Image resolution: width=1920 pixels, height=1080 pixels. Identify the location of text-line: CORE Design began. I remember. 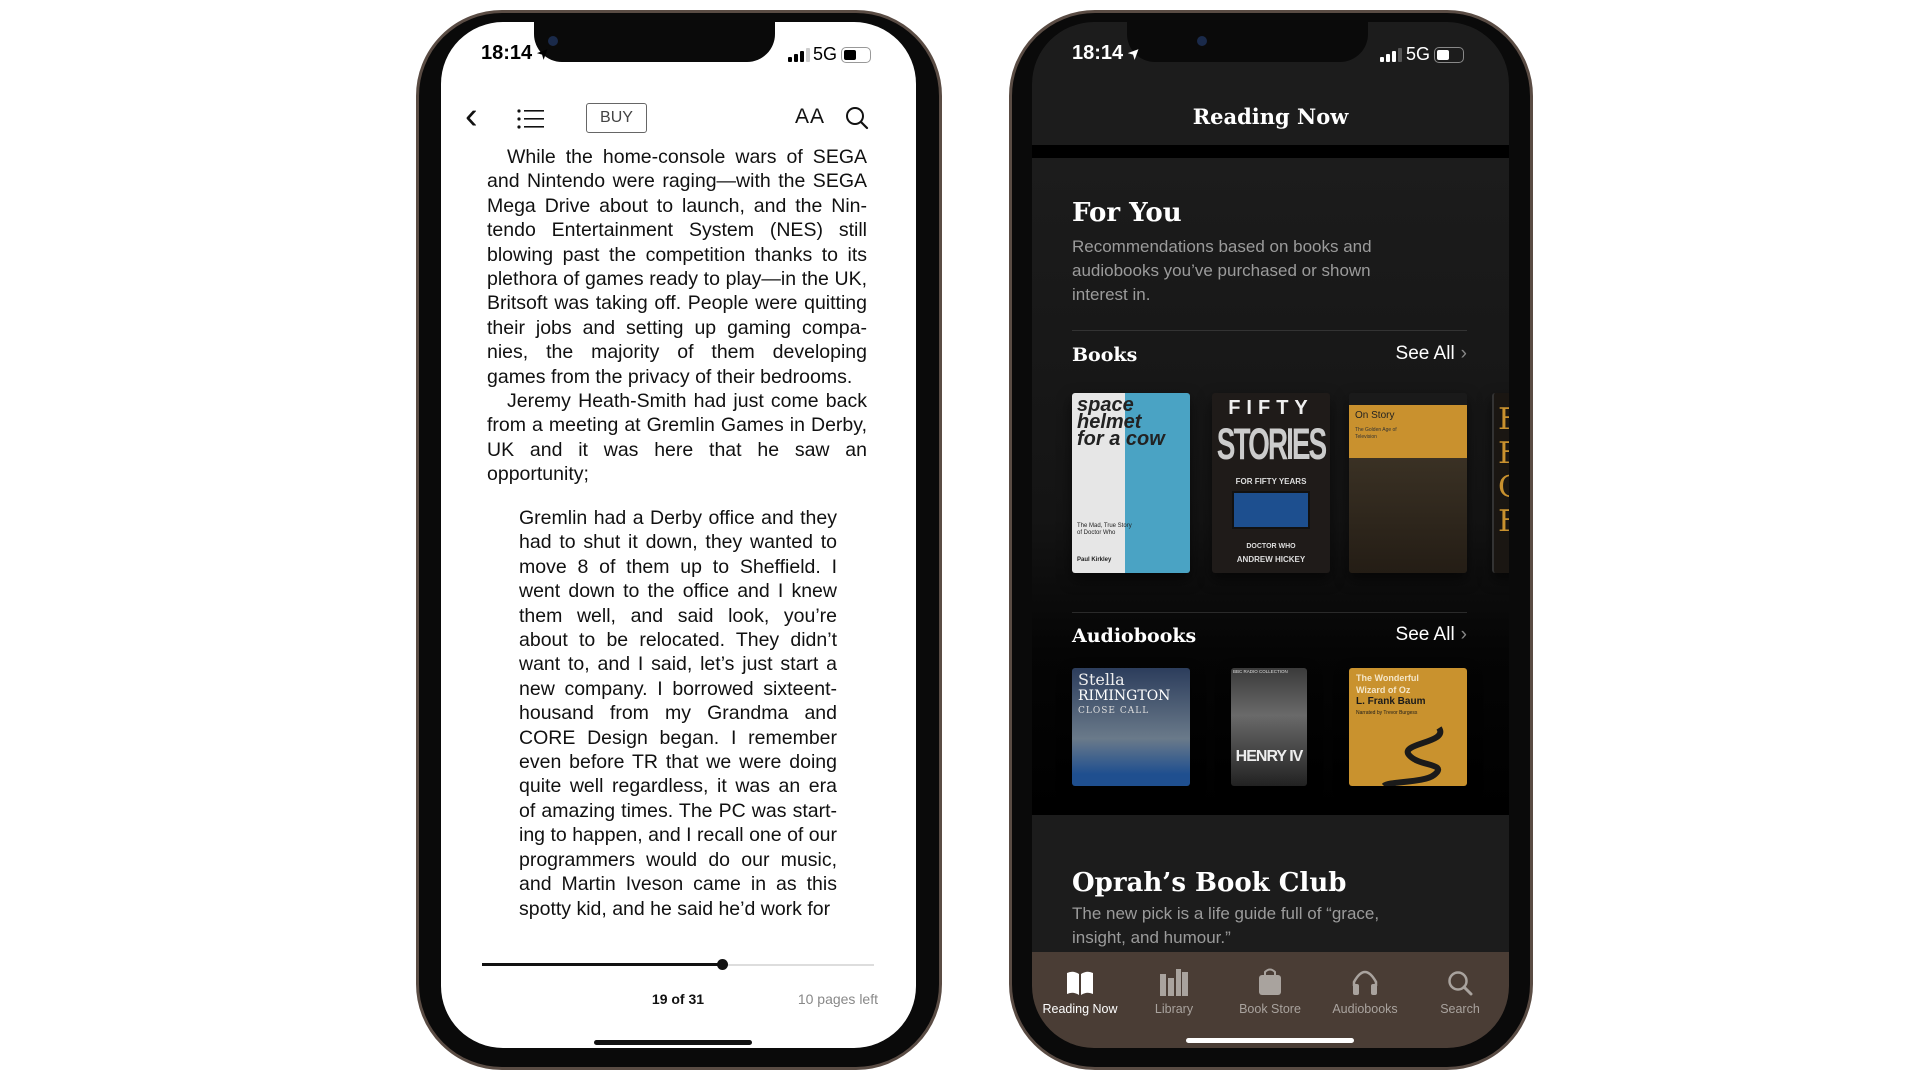
(678, 737).